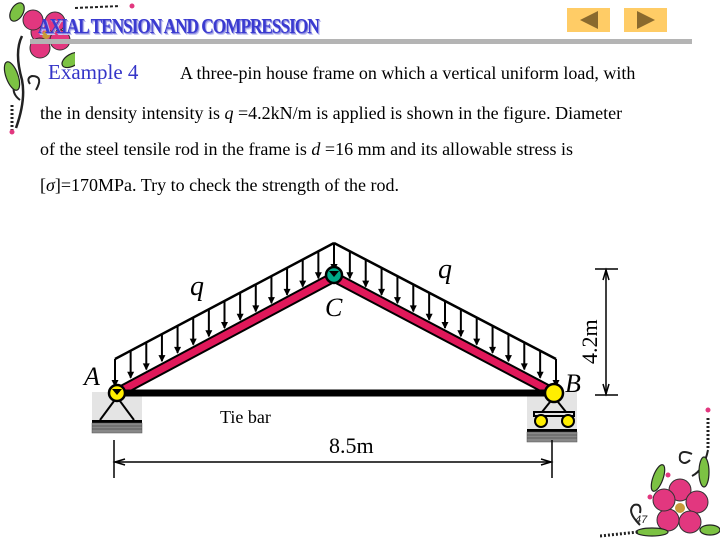 The height and width of the screenshot is (540, 720). Describe the element at coordinates (334, 275) in the screenshot. I see `pin-c` at that location.